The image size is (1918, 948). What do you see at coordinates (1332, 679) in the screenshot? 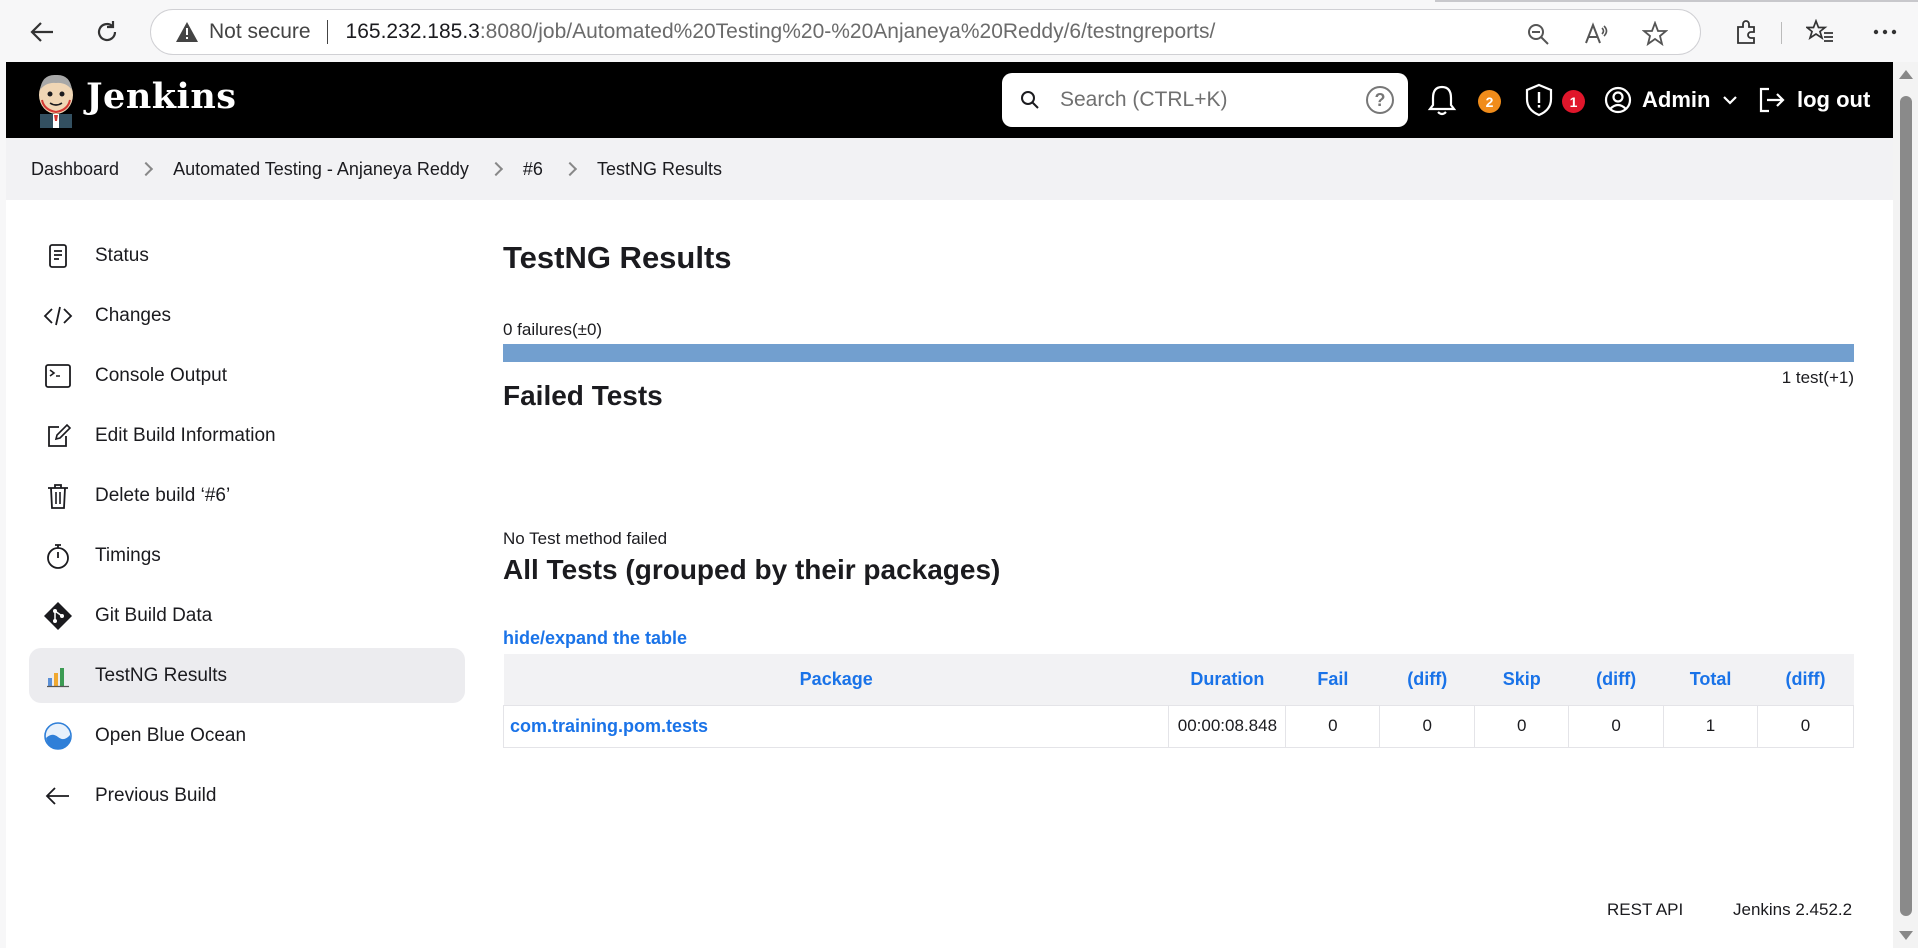
I see `column-header-fail: Fail` at bounding box center [1332, 679].